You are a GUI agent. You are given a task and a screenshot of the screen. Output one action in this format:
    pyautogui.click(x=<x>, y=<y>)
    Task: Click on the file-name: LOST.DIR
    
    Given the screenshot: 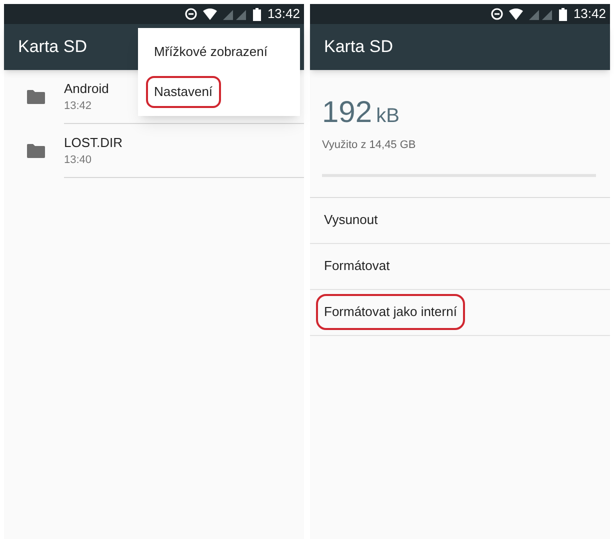 What is the action you would take?
    pyautogui.click(x=93, y=143)
    